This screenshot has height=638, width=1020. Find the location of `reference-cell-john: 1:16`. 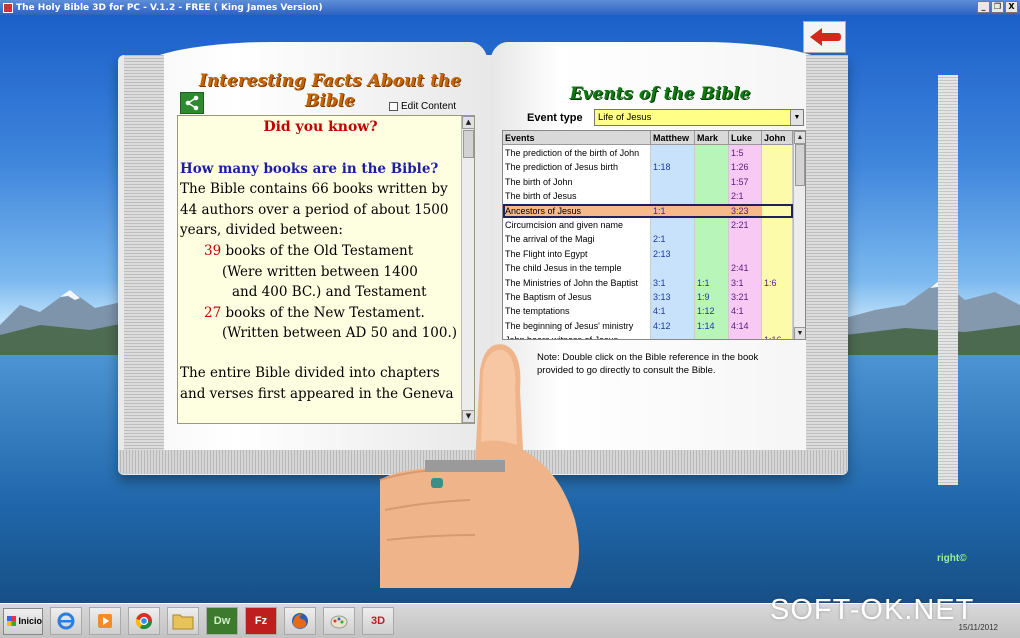

reference-cell-john: 1:16 is located at coordinates (777, 336).